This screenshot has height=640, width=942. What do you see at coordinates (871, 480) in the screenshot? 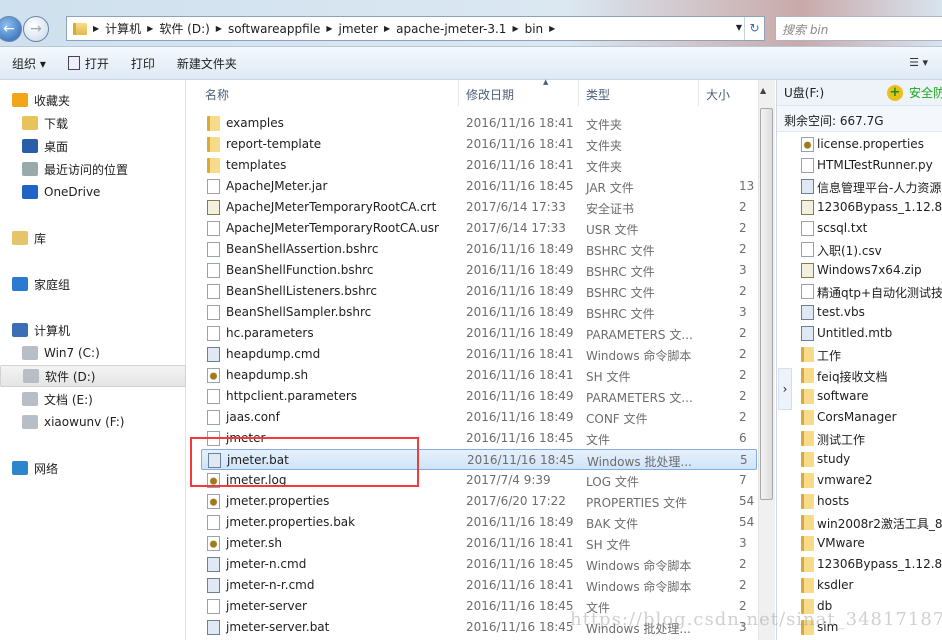
I see `drive-item: vmware2` at bounding box center [871, 480].